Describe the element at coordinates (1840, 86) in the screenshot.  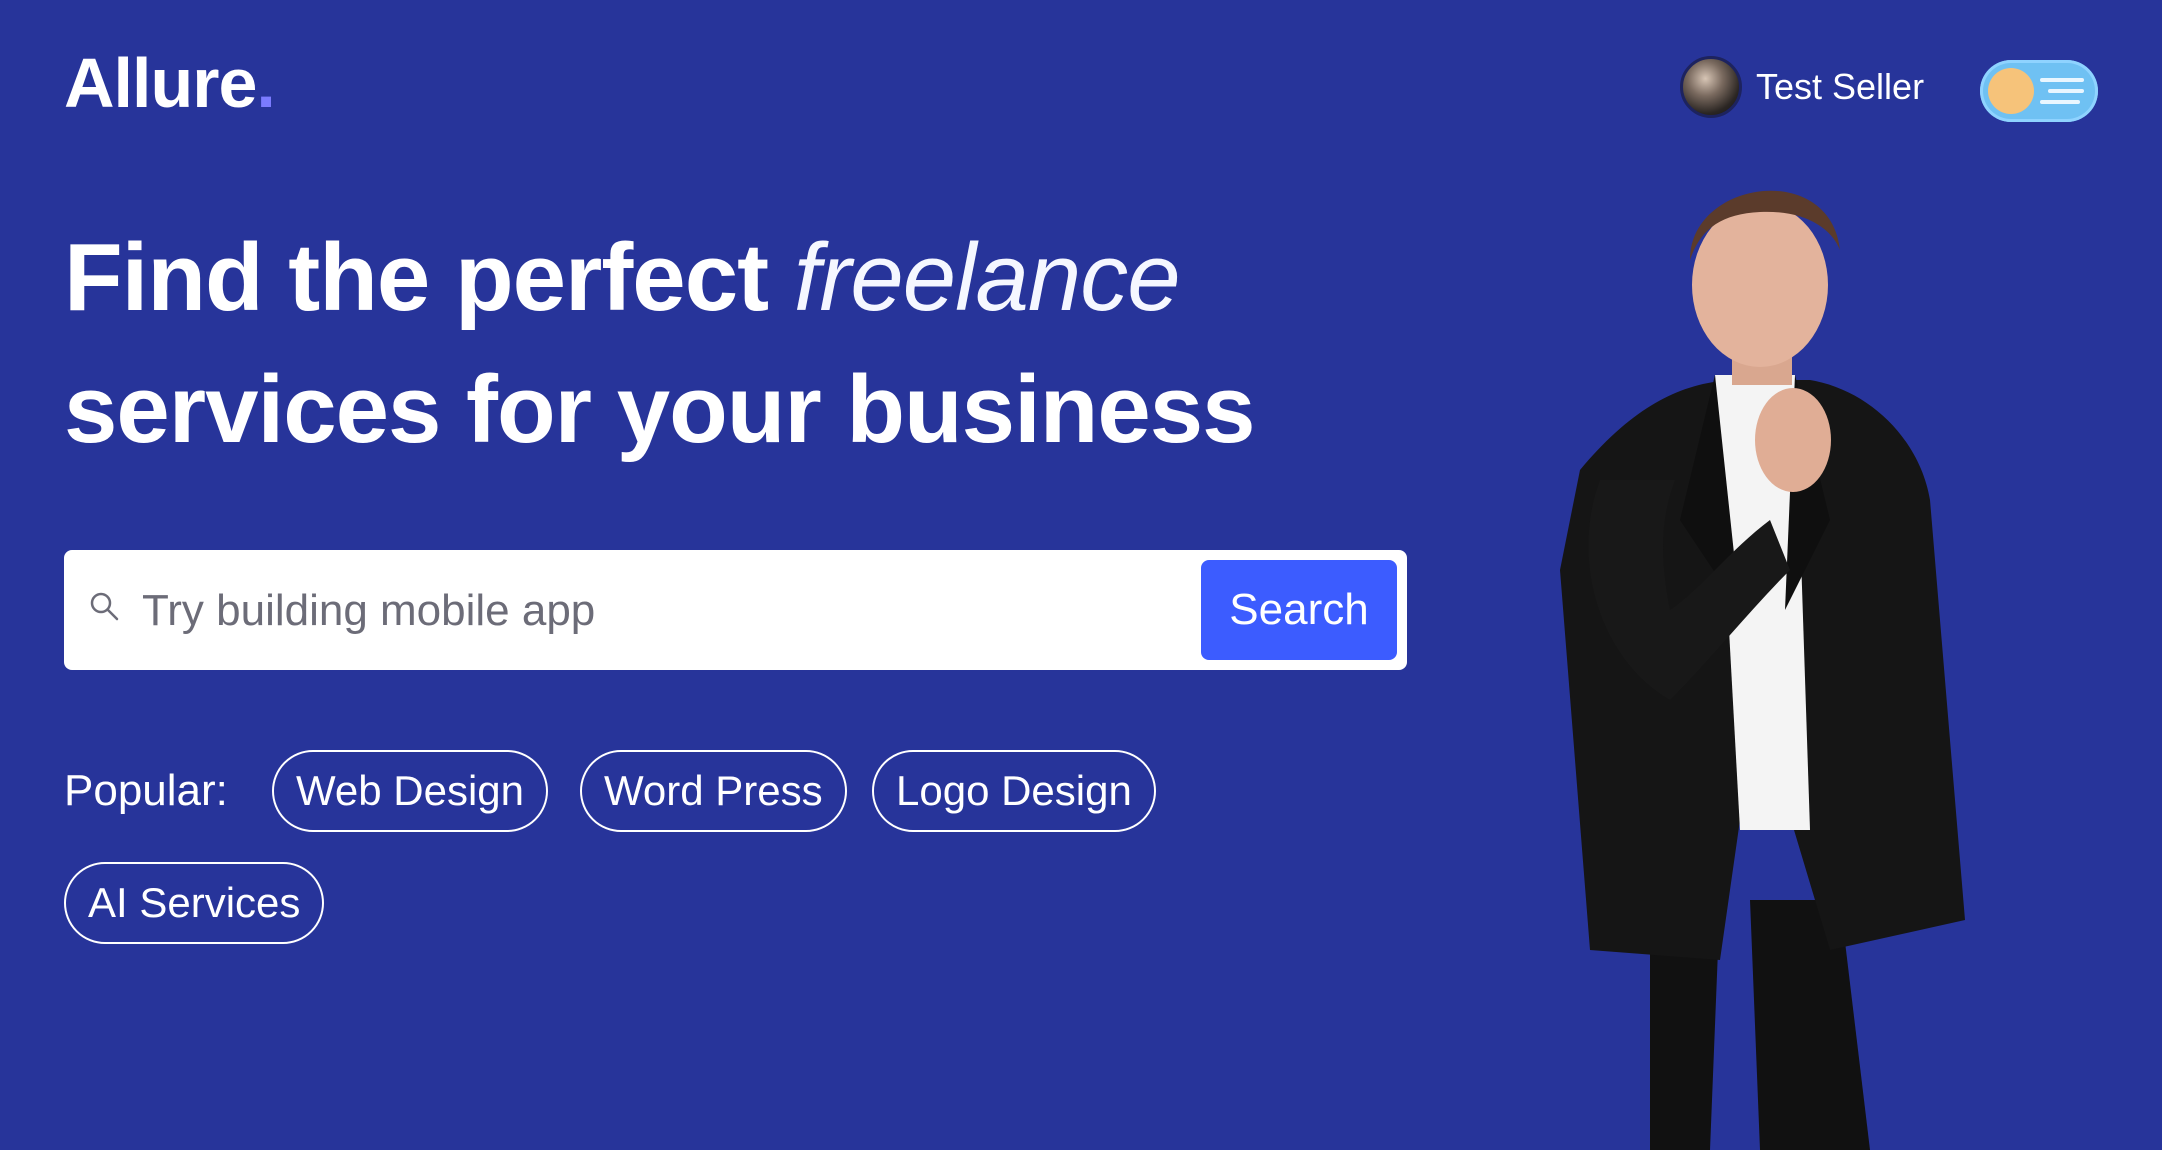
I see `user-name: Test Seller` at that location.